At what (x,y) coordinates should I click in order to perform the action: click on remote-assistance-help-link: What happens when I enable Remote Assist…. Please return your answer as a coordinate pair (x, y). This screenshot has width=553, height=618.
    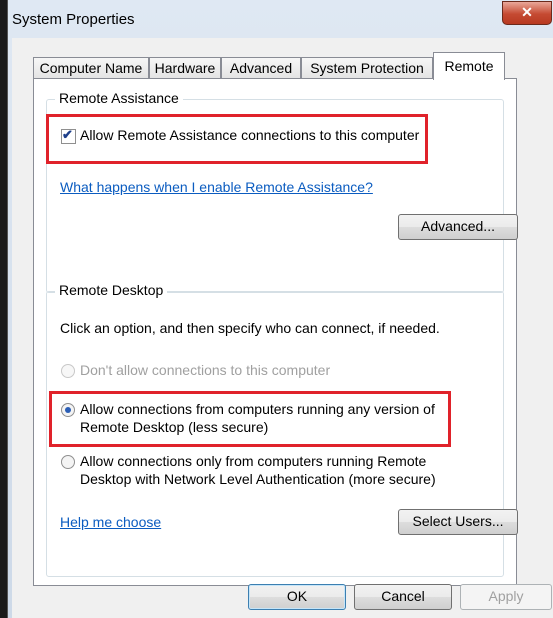
    Looking at the image, I should click on (216, 187).